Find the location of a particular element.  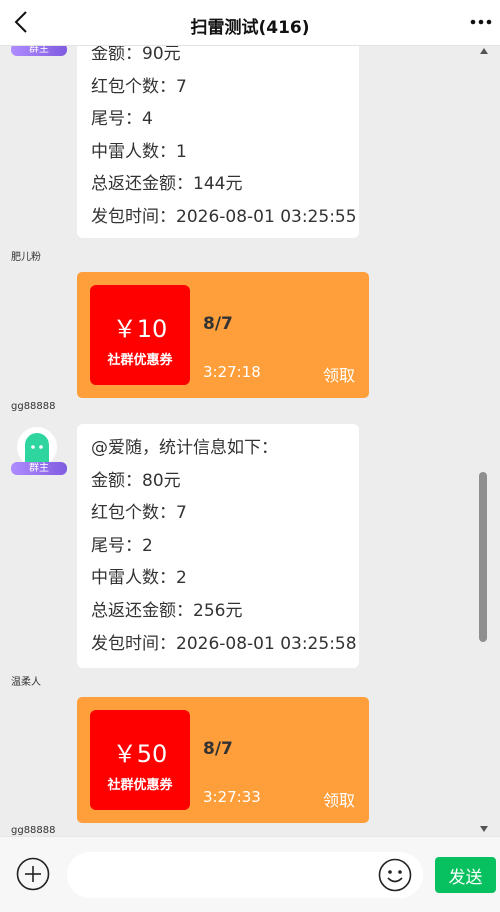

coupon-card: ￥10 社群优惠券 8/7 3:27:18 领取 is located at coordinates (223, 335).